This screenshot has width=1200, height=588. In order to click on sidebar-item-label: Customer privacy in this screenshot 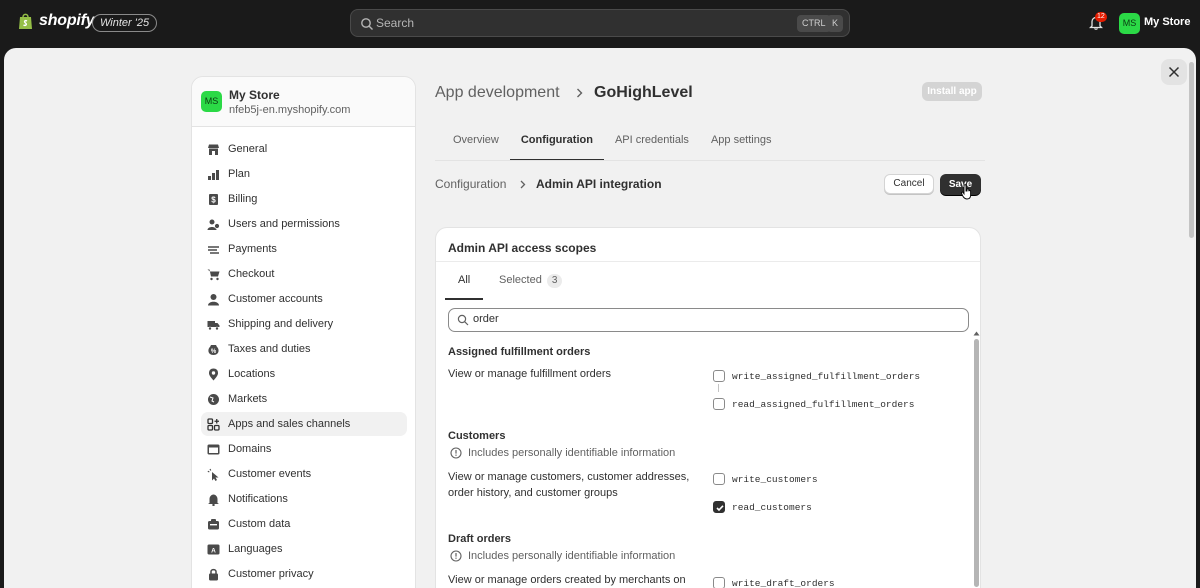, I will do `click(271, 574)`.